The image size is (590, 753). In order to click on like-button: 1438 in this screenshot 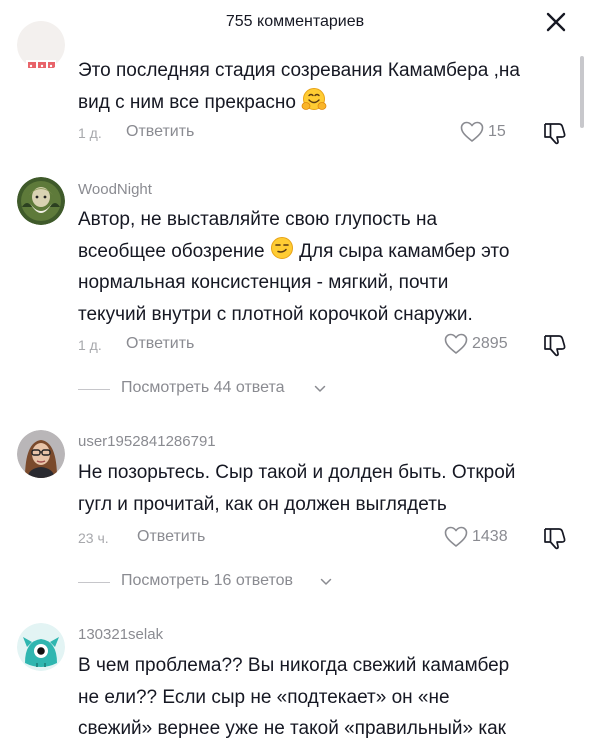, I will do `click(478, 538)`.